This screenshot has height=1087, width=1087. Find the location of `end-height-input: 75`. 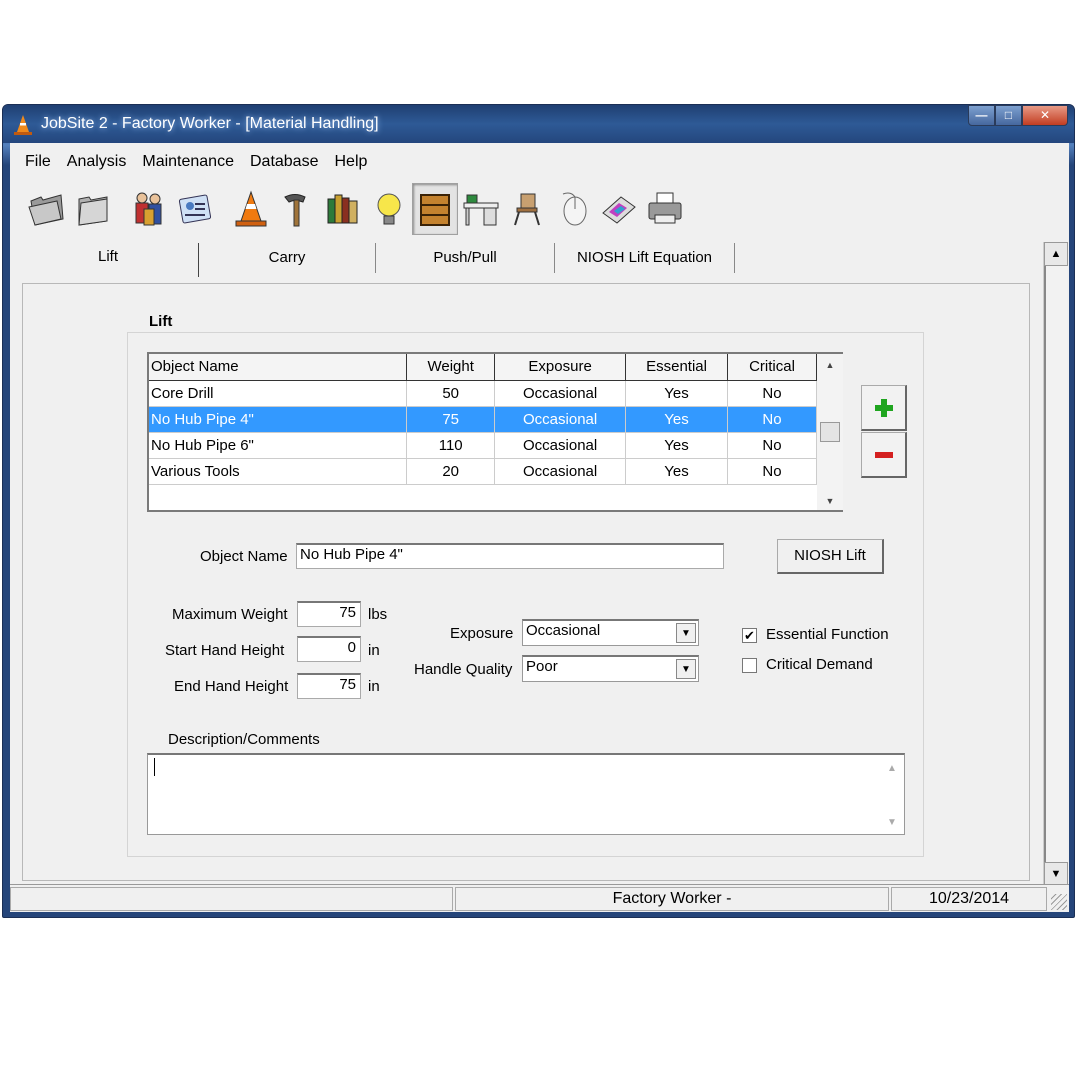

end-height-input: 75 is located at coordinates (329, 686).